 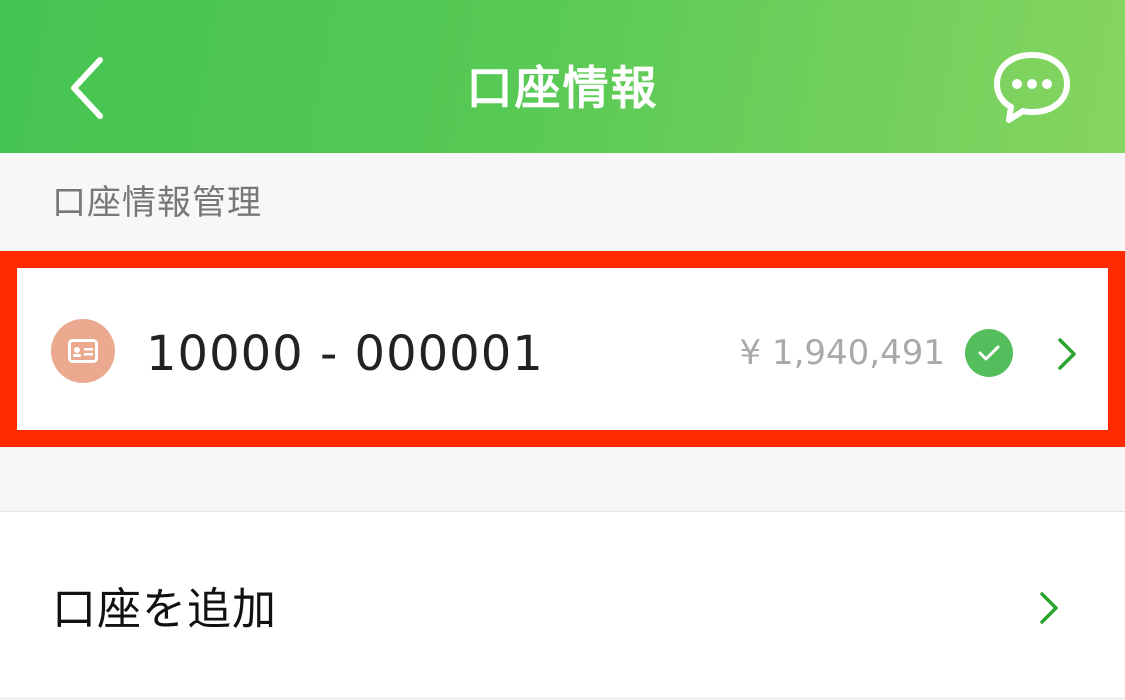 I want to click on chat-button, so click(x=1032, y=87).